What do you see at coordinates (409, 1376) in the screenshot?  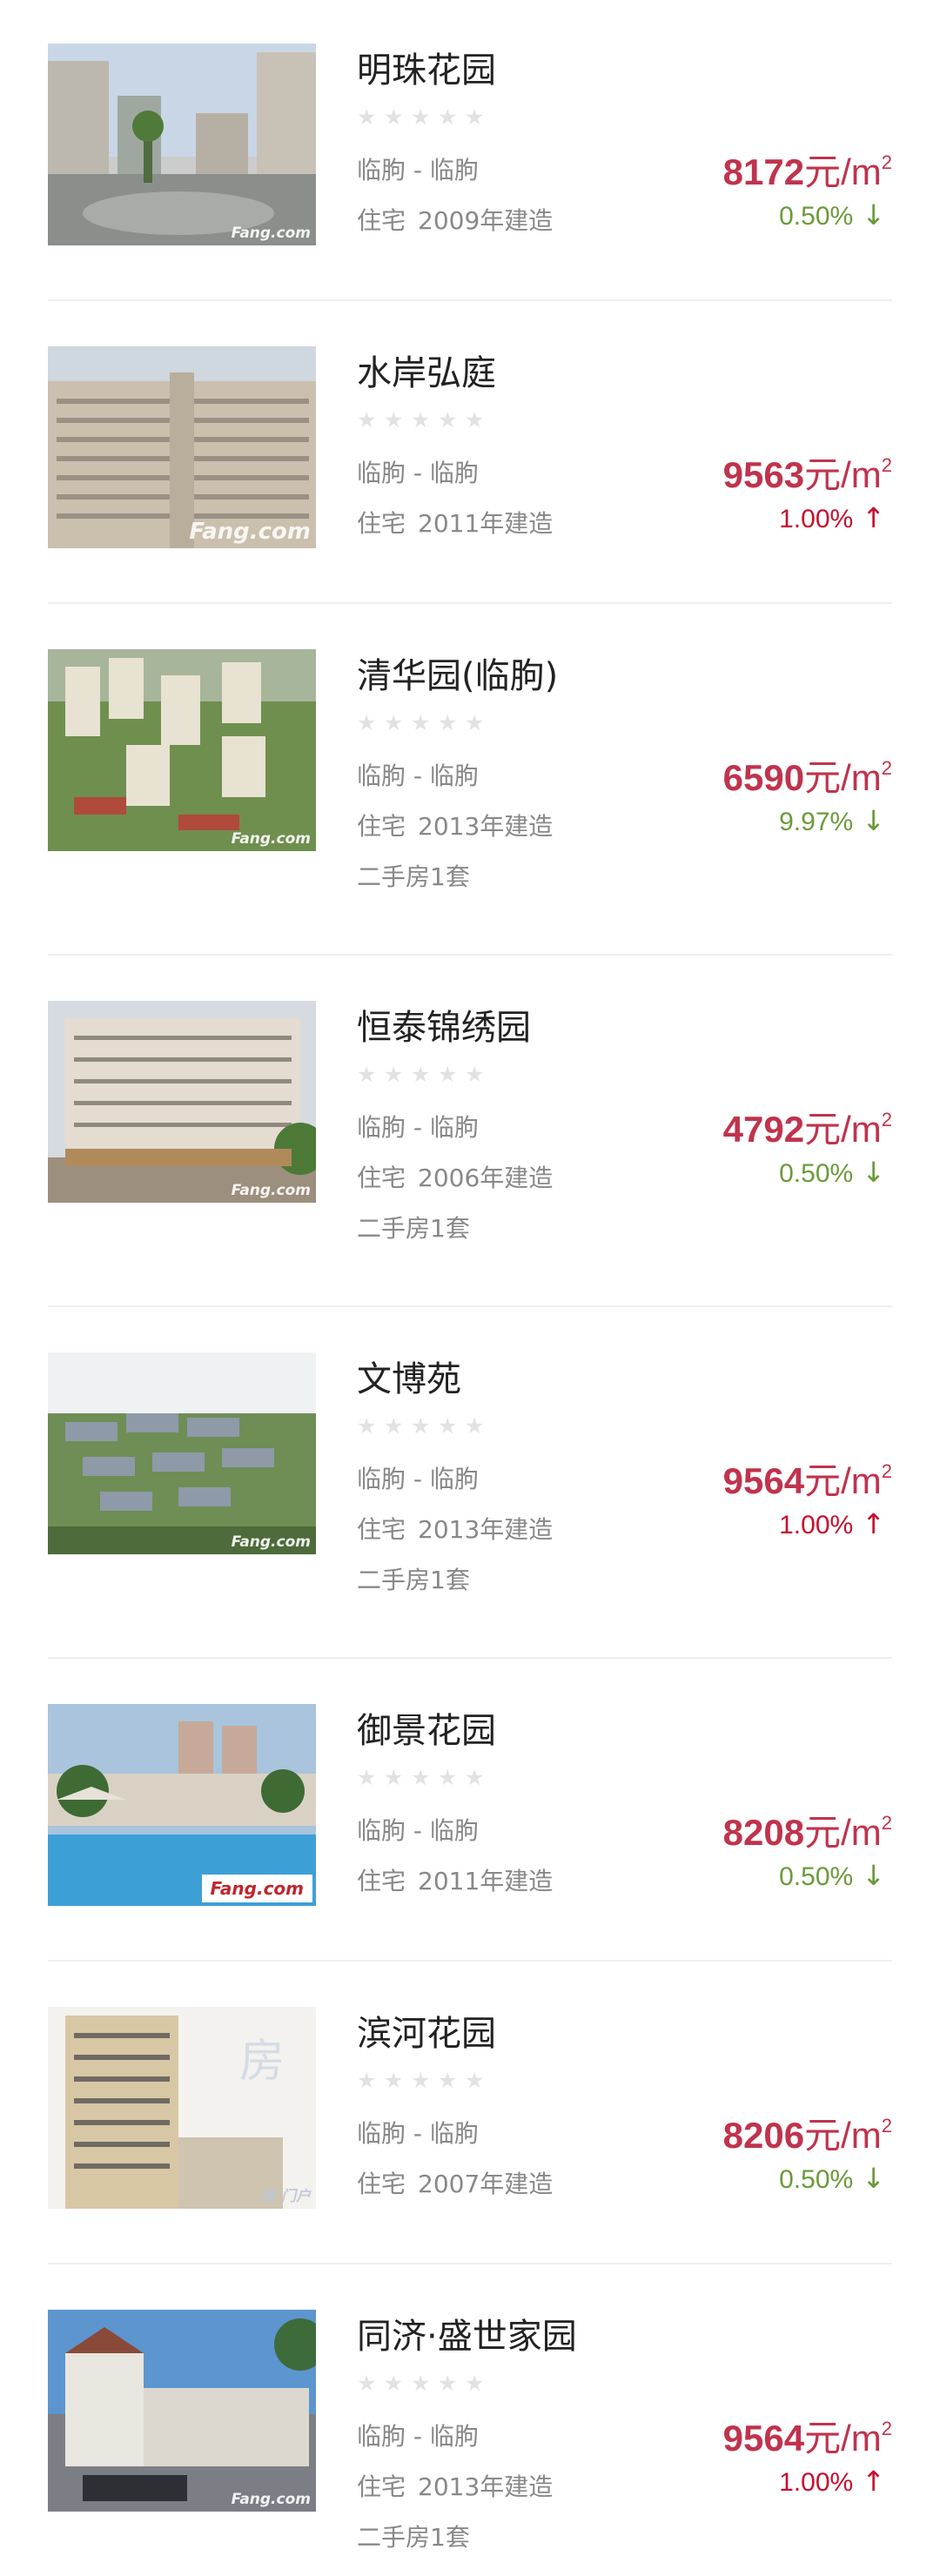 I see `community-name: 文博苑` at bounding box center [409, 1376].